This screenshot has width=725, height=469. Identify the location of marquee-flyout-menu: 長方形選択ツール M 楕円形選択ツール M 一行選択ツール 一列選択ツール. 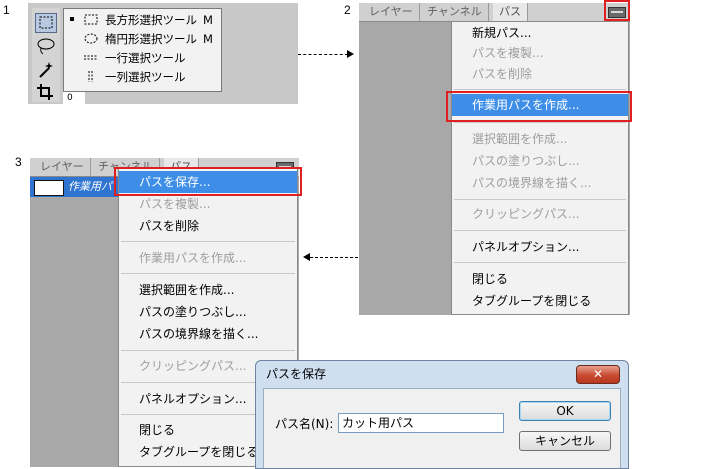
(142, 50).